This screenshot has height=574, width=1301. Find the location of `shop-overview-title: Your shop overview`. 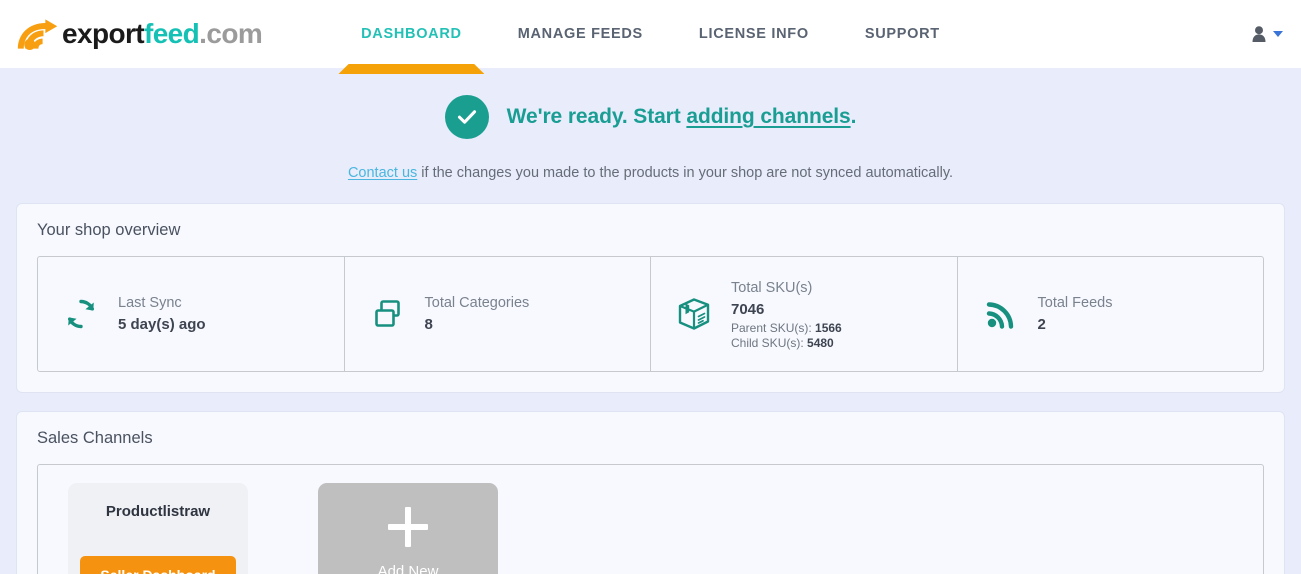

shop-overview-title: Your shop overview is located at coordinates (109, 230).